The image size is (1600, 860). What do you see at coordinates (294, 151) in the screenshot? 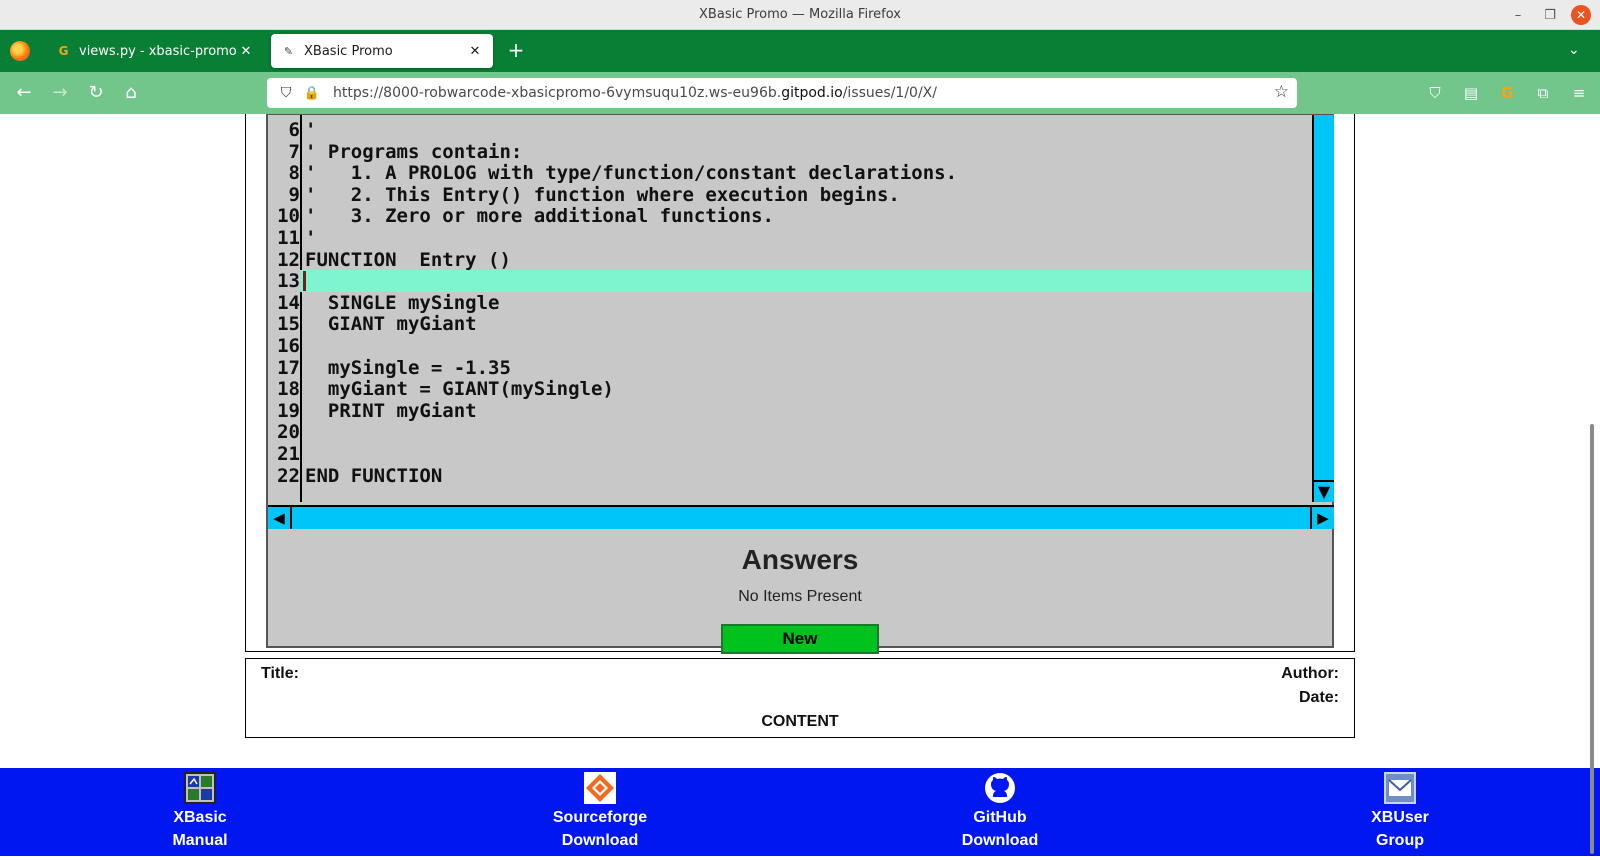
I see `line-number: 7` at bounding box center [294, 151].